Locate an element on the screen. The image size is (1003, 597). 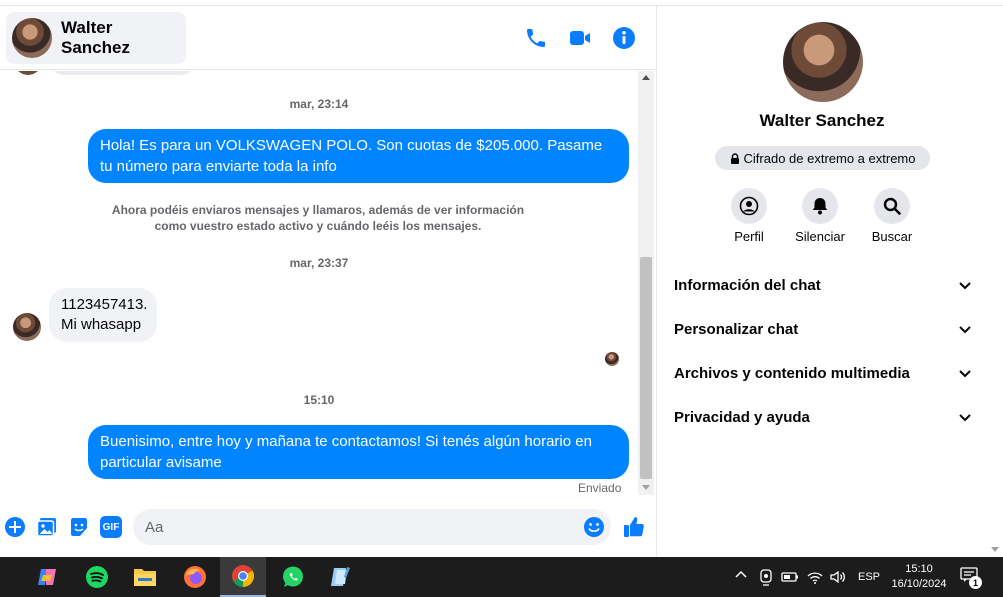
bell-icon is located at coordinates (820, 206).